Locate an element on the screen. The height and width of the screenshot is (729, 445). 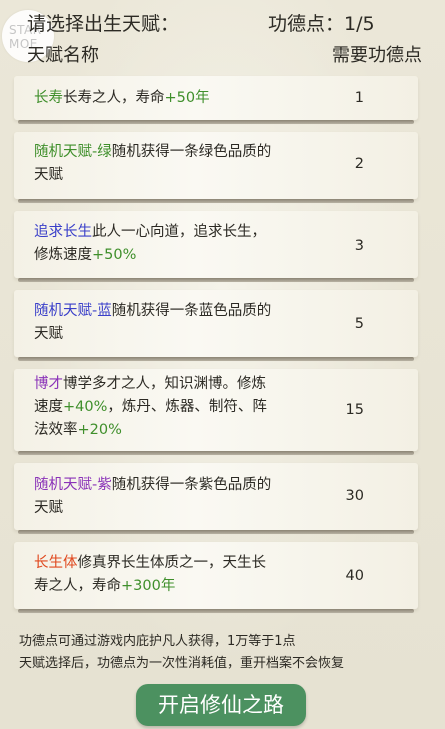
talent-text: 随机获得一条蓝色品质的 is located at coordinates (191, 311).